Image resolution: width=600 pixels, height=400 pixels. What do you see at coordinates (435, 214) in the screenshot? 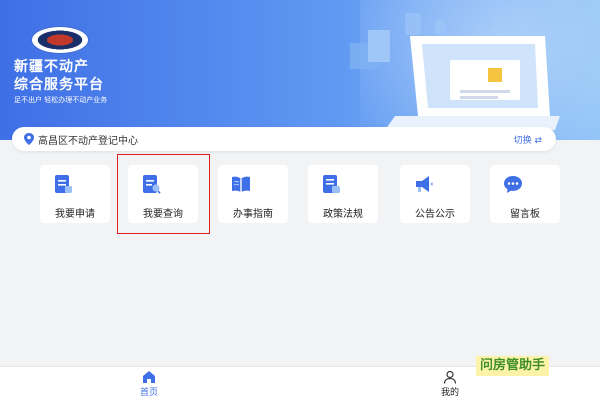
I see `menu-notice-label: 公告公示` at bounding box center [435, 214].